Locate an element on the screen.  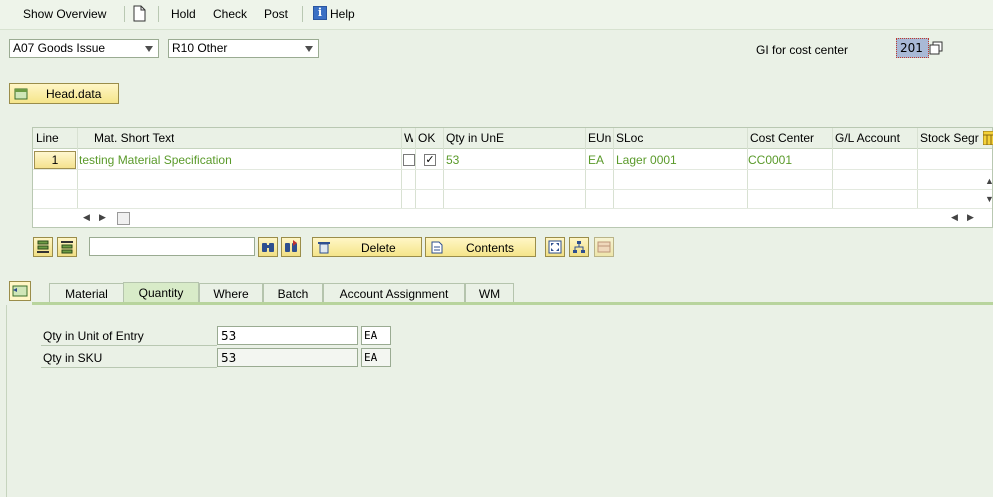
tab-label: Quantity is located at coordinates (161, 293).